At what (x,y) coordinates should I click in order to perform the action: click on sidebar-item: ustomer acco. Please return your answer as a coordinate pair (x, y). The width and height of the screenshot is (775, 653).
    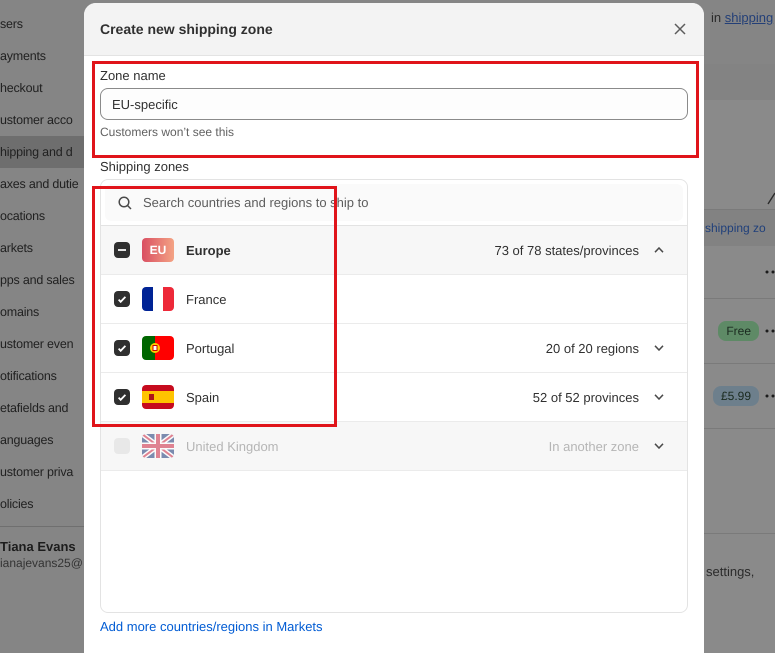
    Looking at the image, I should click on (42, 120).